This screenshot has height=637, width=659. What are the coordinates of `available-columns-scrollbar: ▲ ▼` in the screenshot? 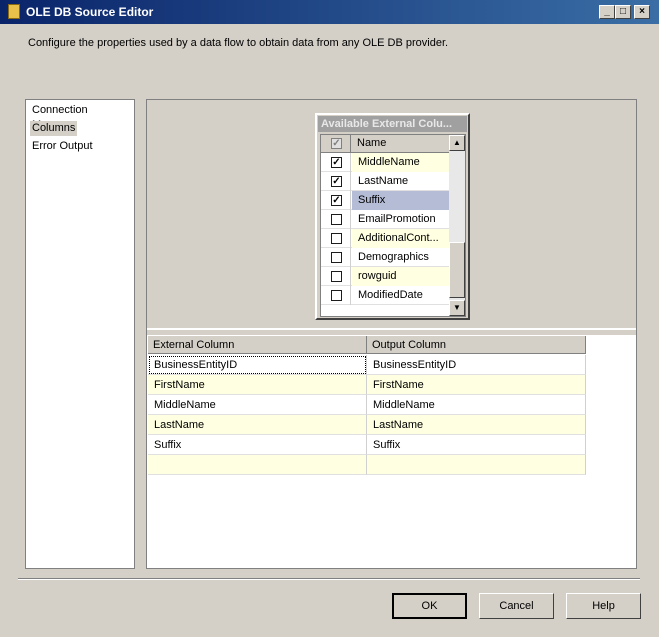 It's located at (457, 225).